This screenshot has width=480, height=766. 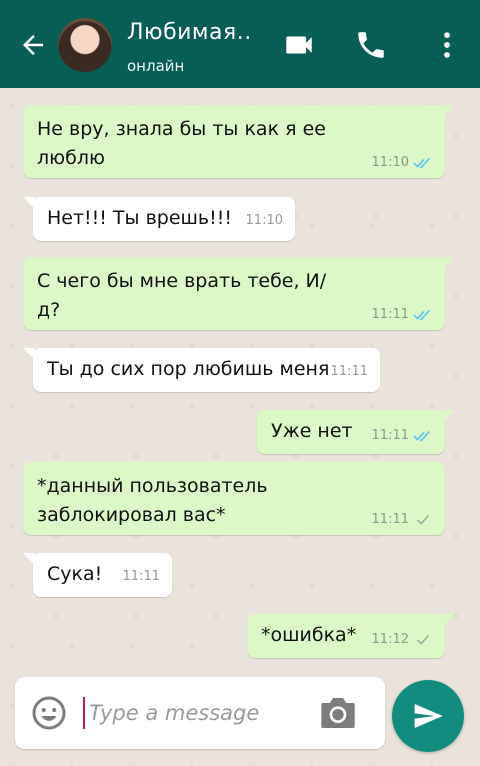 What do you see at coordinates (85, 45) in the screenshot?
I see `avatar` at bounding box center [85, 45].